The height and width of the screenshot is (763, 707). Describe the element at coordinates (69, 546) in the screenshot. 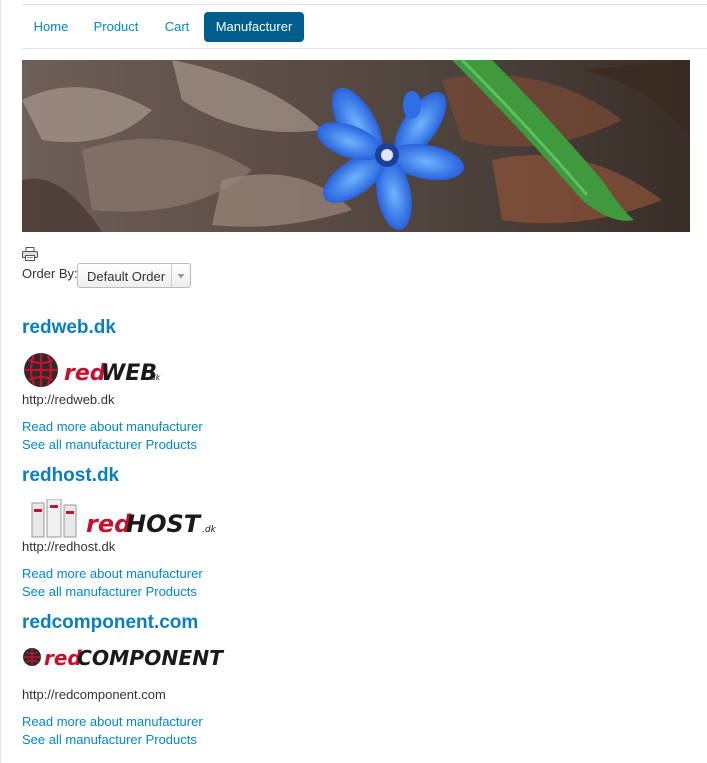

I see `manufacturer-url: http://redhost.dk` at that location.